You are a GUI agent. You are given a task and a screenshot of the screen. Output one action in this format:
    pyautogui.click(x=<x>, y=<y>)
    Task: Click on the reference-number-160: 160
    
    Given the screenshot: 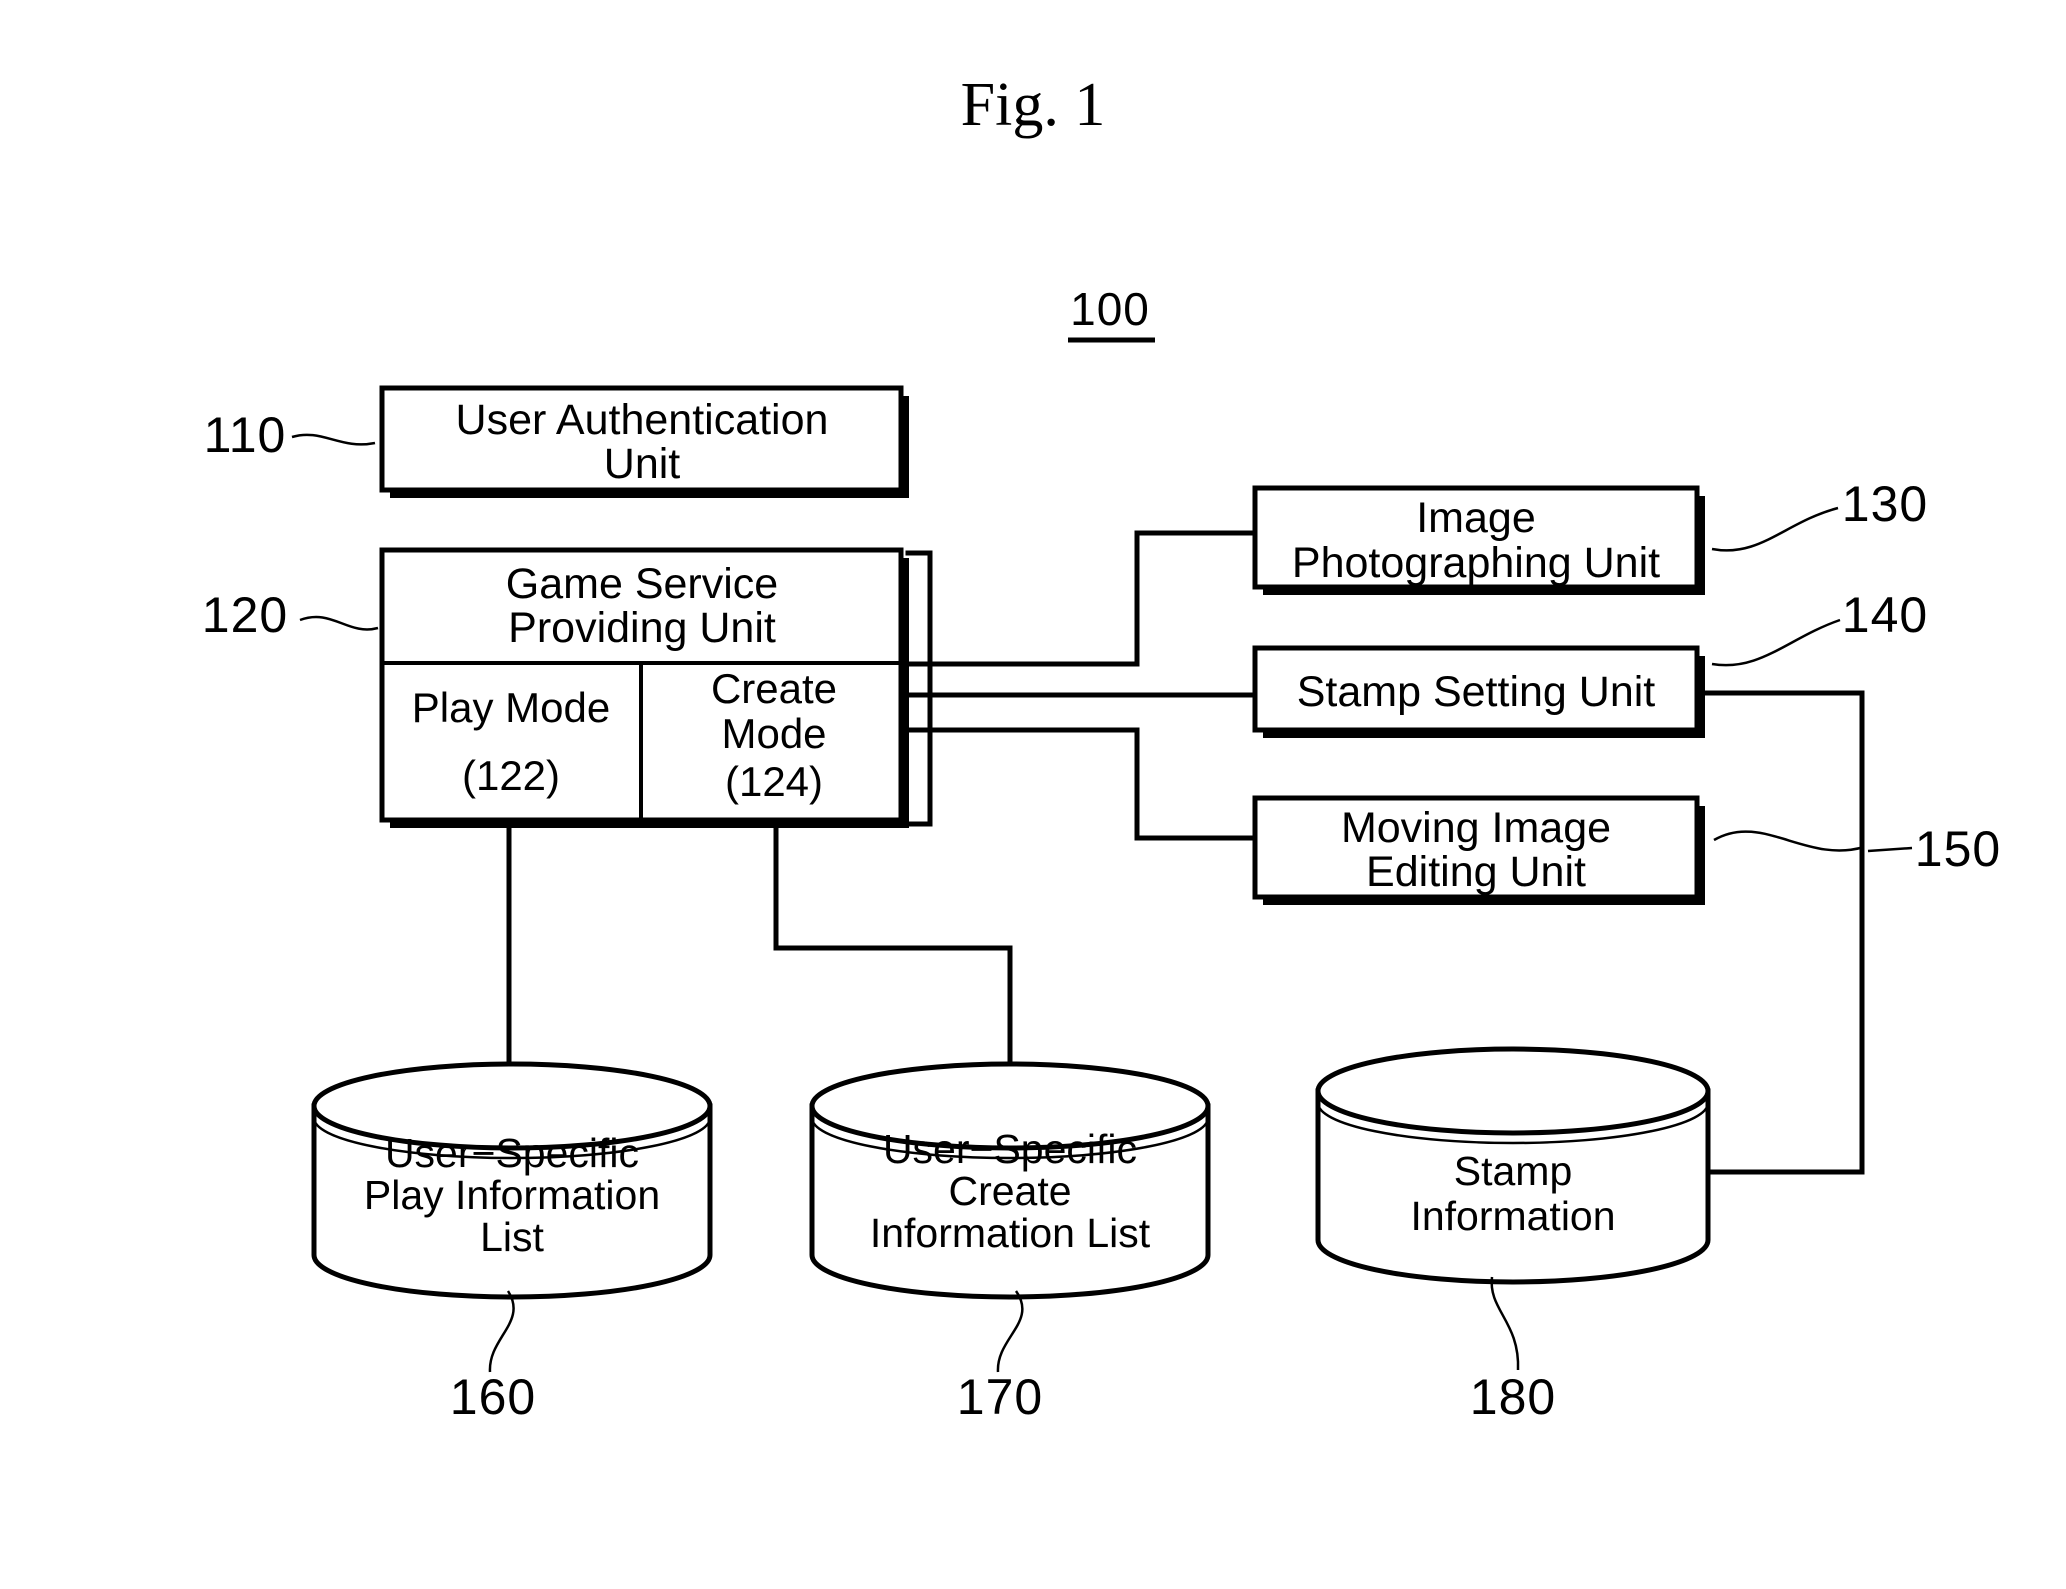 What is the action you would take?
    pyautogui.click(x=493, y=1397)
    